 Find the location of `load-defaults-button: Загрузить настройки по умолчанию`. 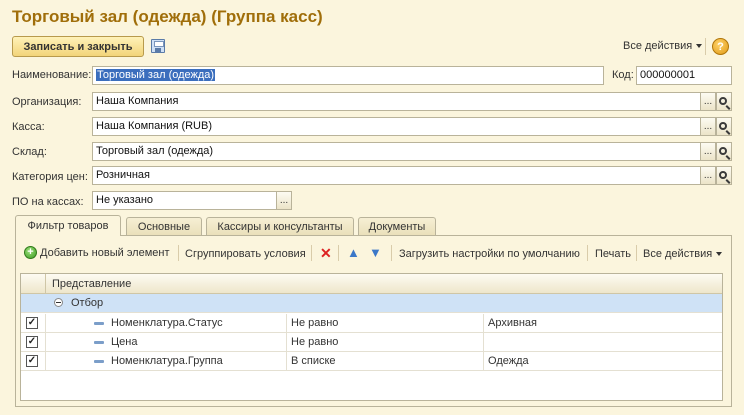

load-defaults-button: Загрузить настройки по умолчанию is located at coordinates (489, 254).